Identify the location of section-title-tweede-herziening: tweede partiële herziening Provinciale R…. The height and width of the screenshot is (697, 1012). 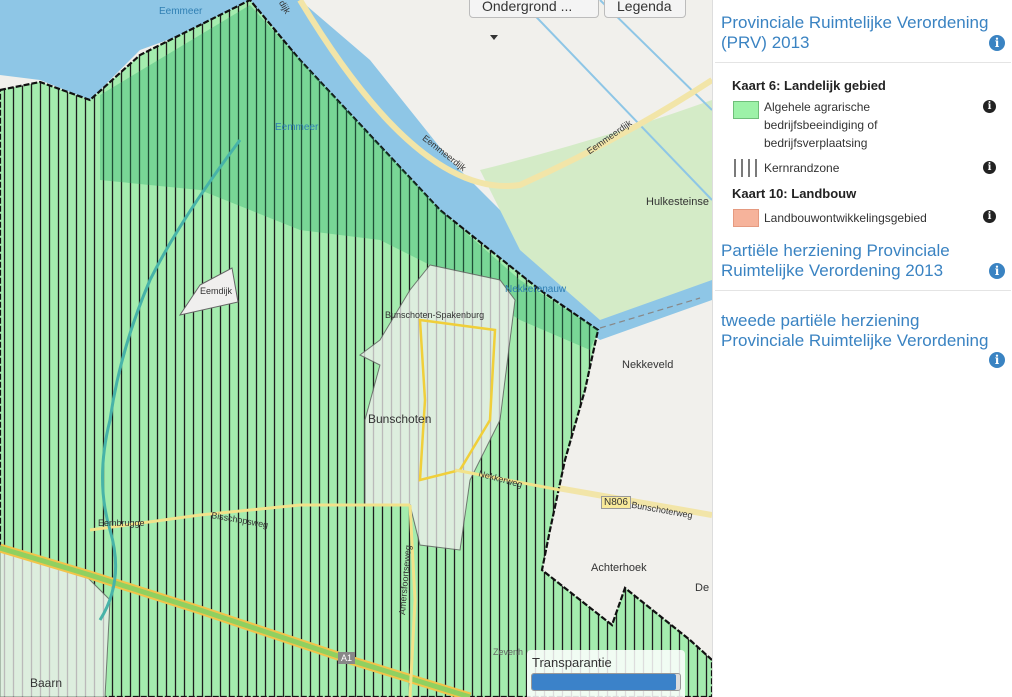
(863, 331).